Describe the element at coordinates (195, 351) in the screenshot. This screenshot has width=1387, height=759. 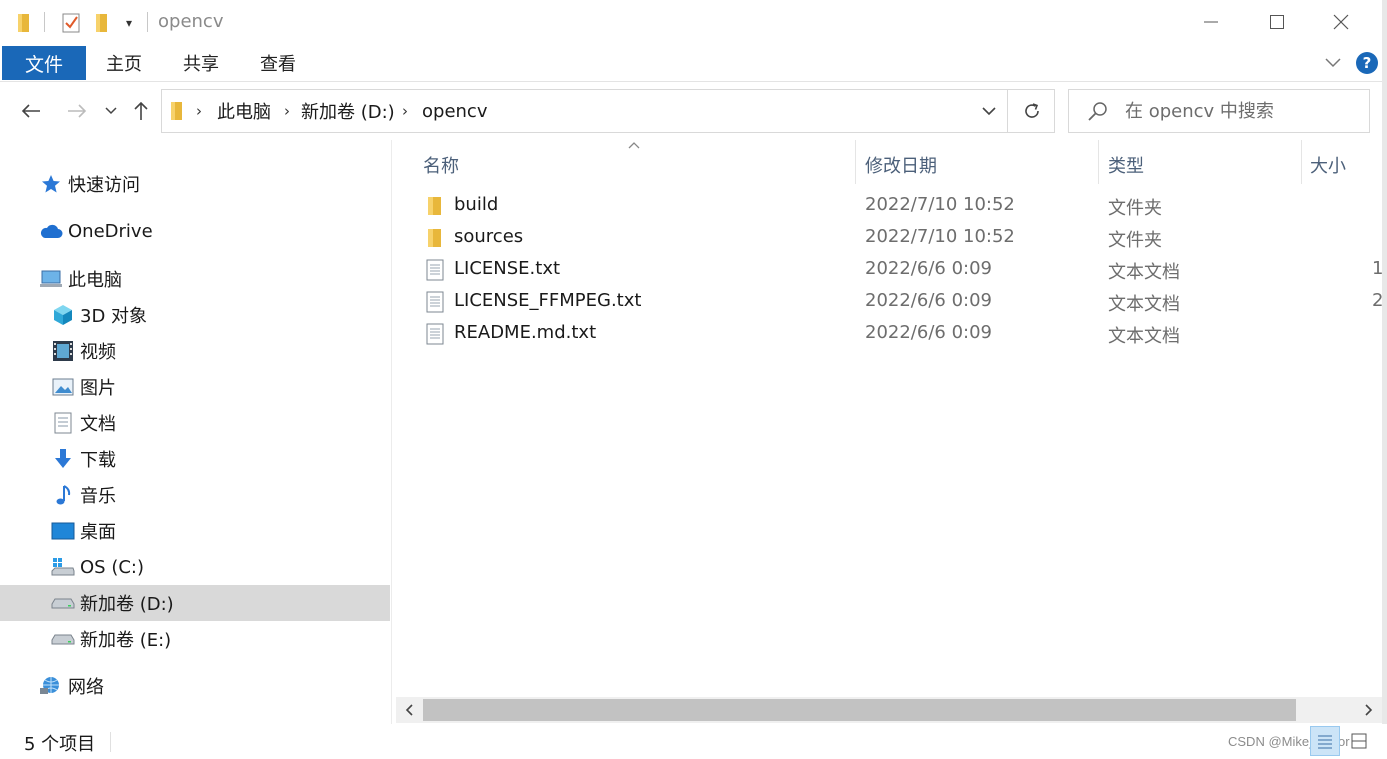
I see `sidebar-item-videos: 视频` at that location.